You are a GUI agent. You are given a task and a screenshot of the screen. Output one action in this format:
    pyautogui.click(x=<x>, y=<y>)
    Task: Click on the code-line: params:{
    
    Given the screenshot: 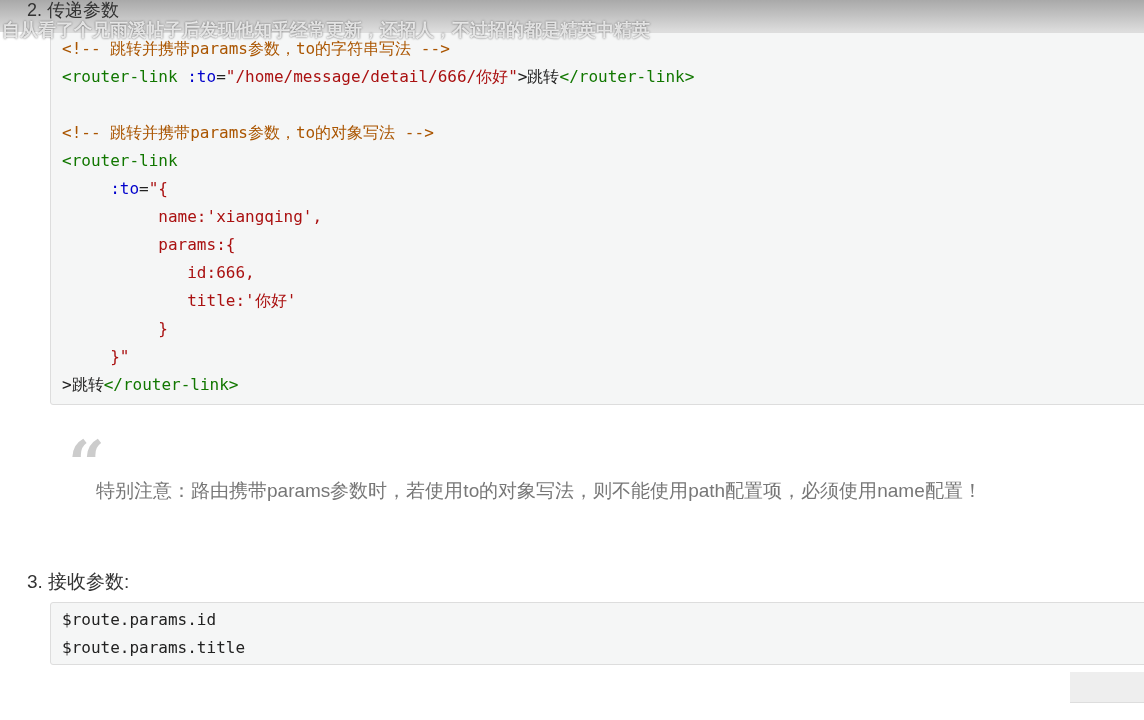 What is the action you would take?
    pyautogui.click(x=196, y=244)
    